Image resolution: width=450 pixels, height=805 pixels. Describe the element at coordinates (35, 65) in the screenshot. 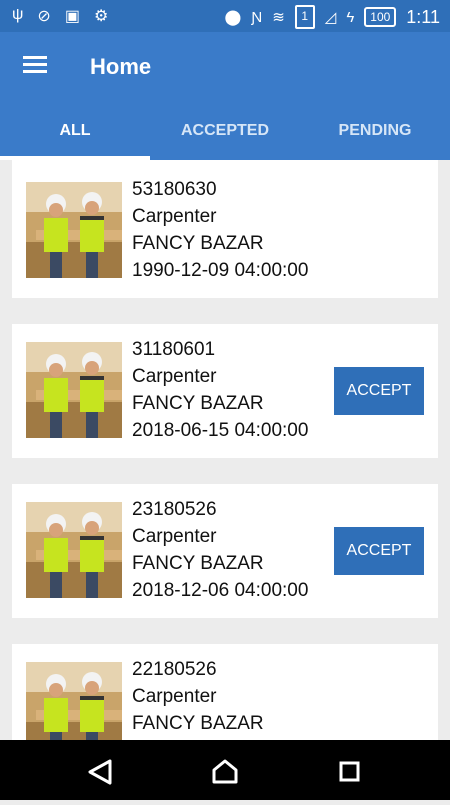

I see `hamburger-icon` at that location.